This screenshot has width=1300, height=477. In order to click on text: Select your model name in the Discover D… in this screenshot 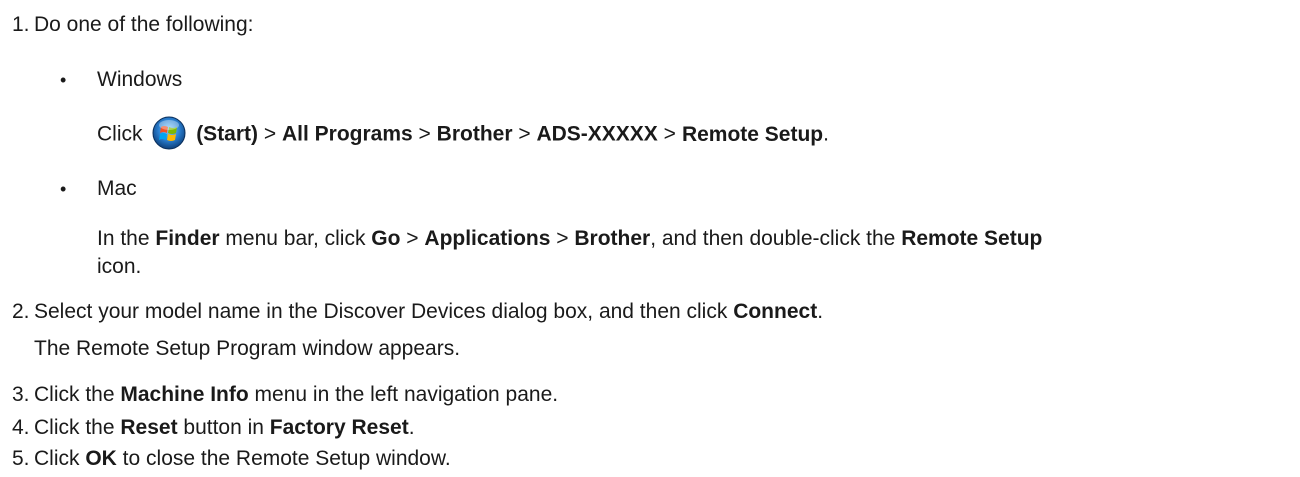, I will do `click(384, 311)`.